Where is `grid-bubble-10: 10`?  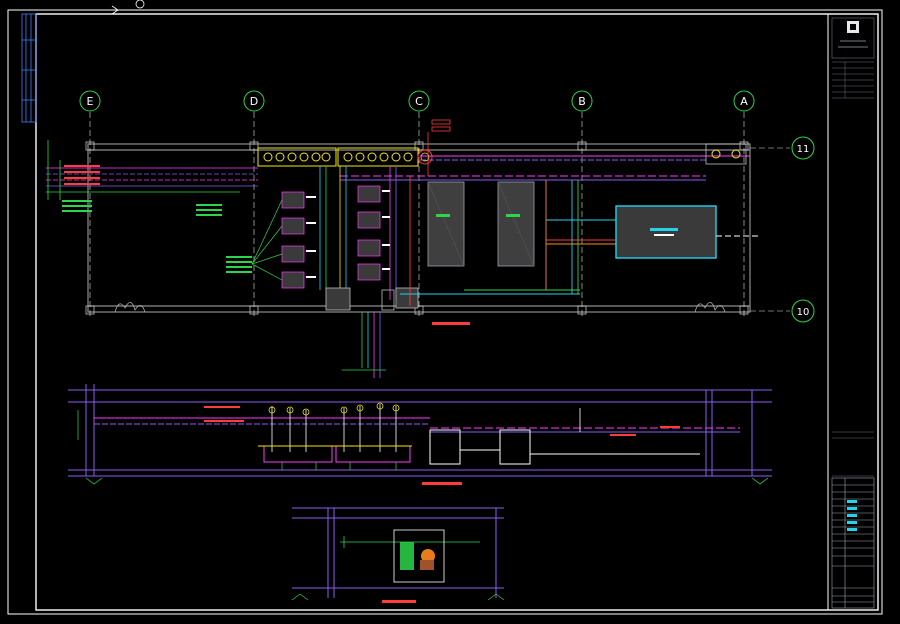 grid-bubble-10: 10 is located at coordinates (803, 311).